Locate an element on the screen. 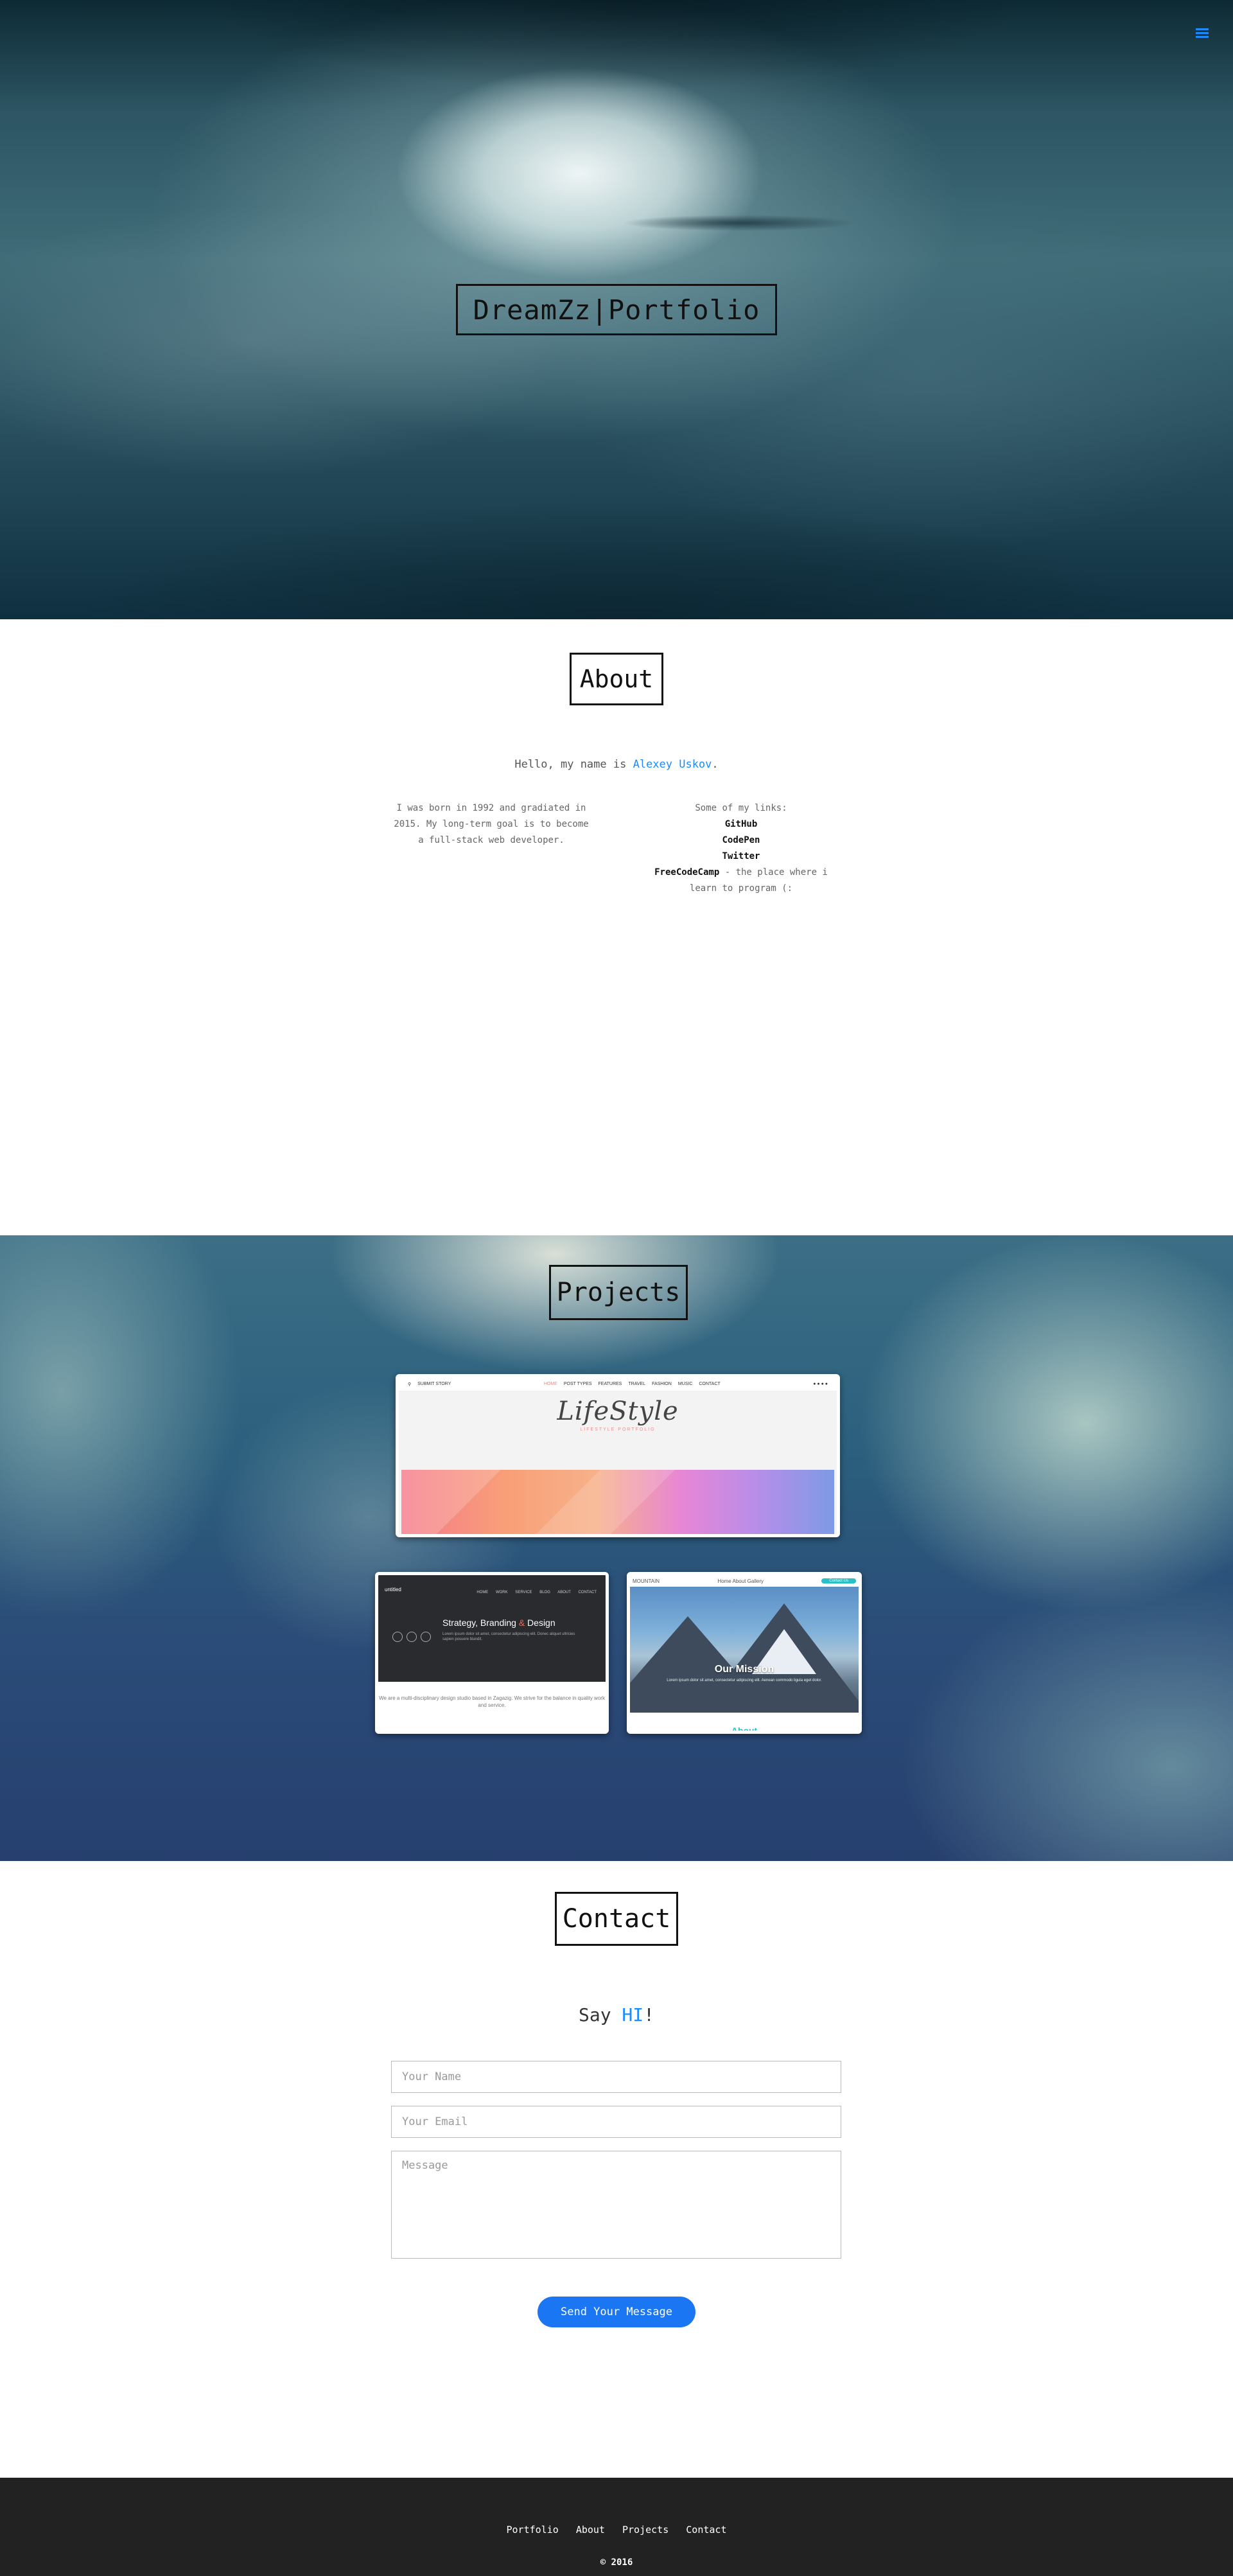  footer-link-contact: Contact is located at coordinates (706, 2530).